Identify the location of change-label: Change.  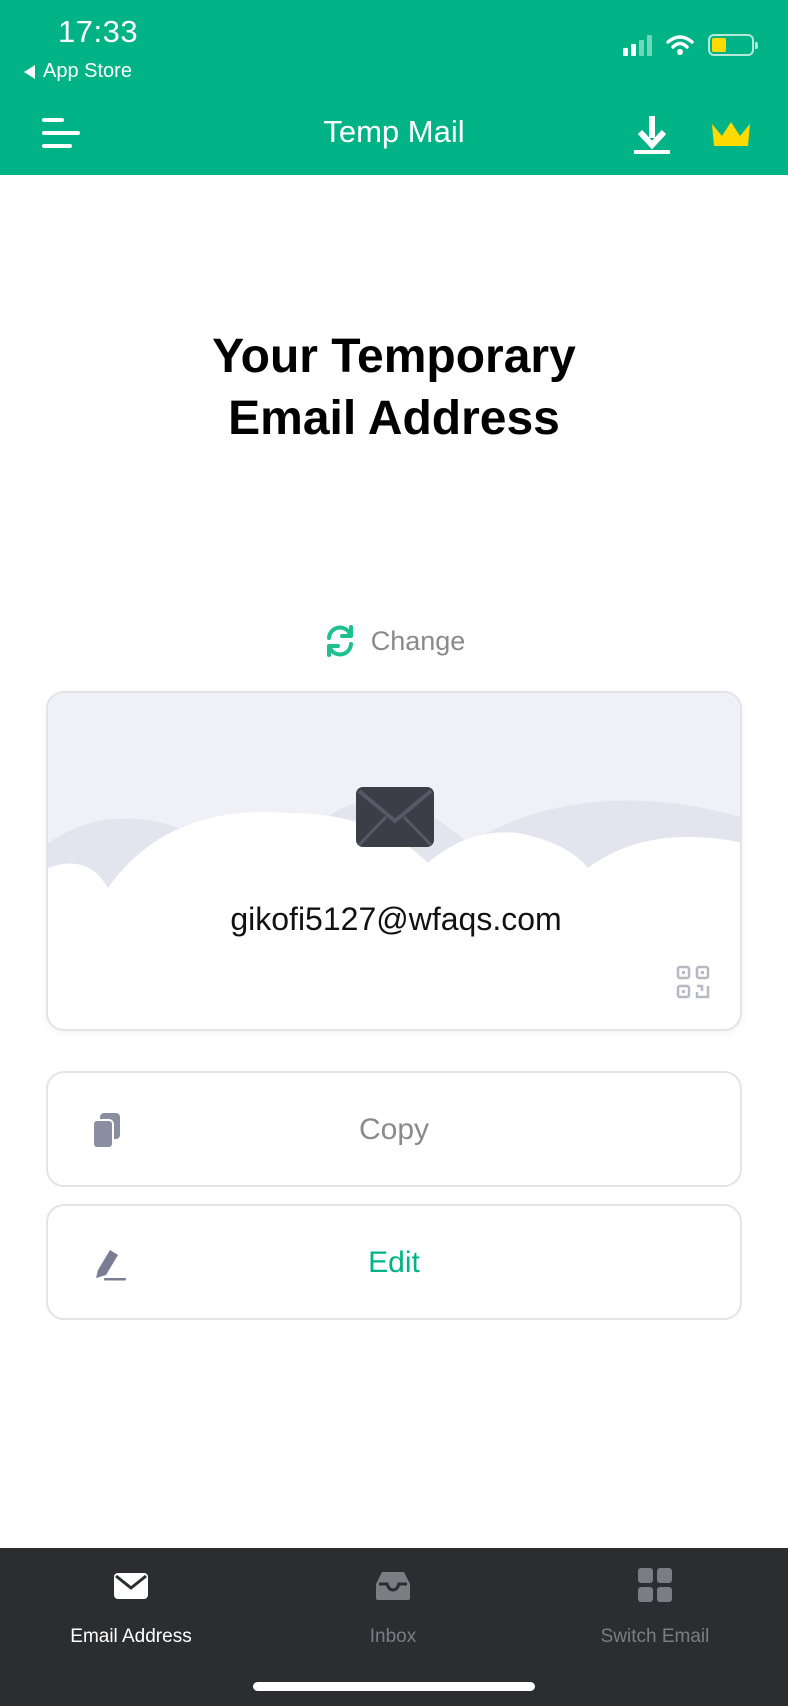
(418, 640).